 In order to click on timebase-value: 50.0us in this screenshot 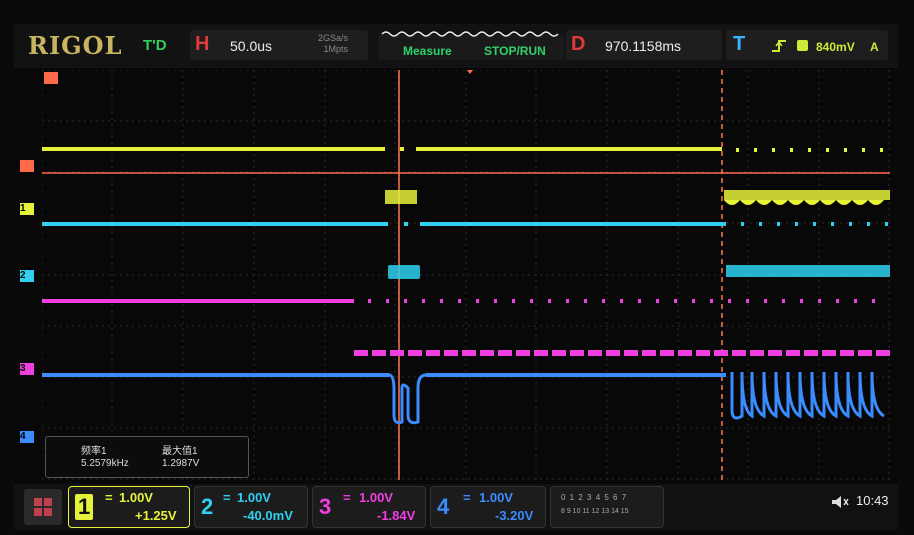, I will do `click(251, 46)`.